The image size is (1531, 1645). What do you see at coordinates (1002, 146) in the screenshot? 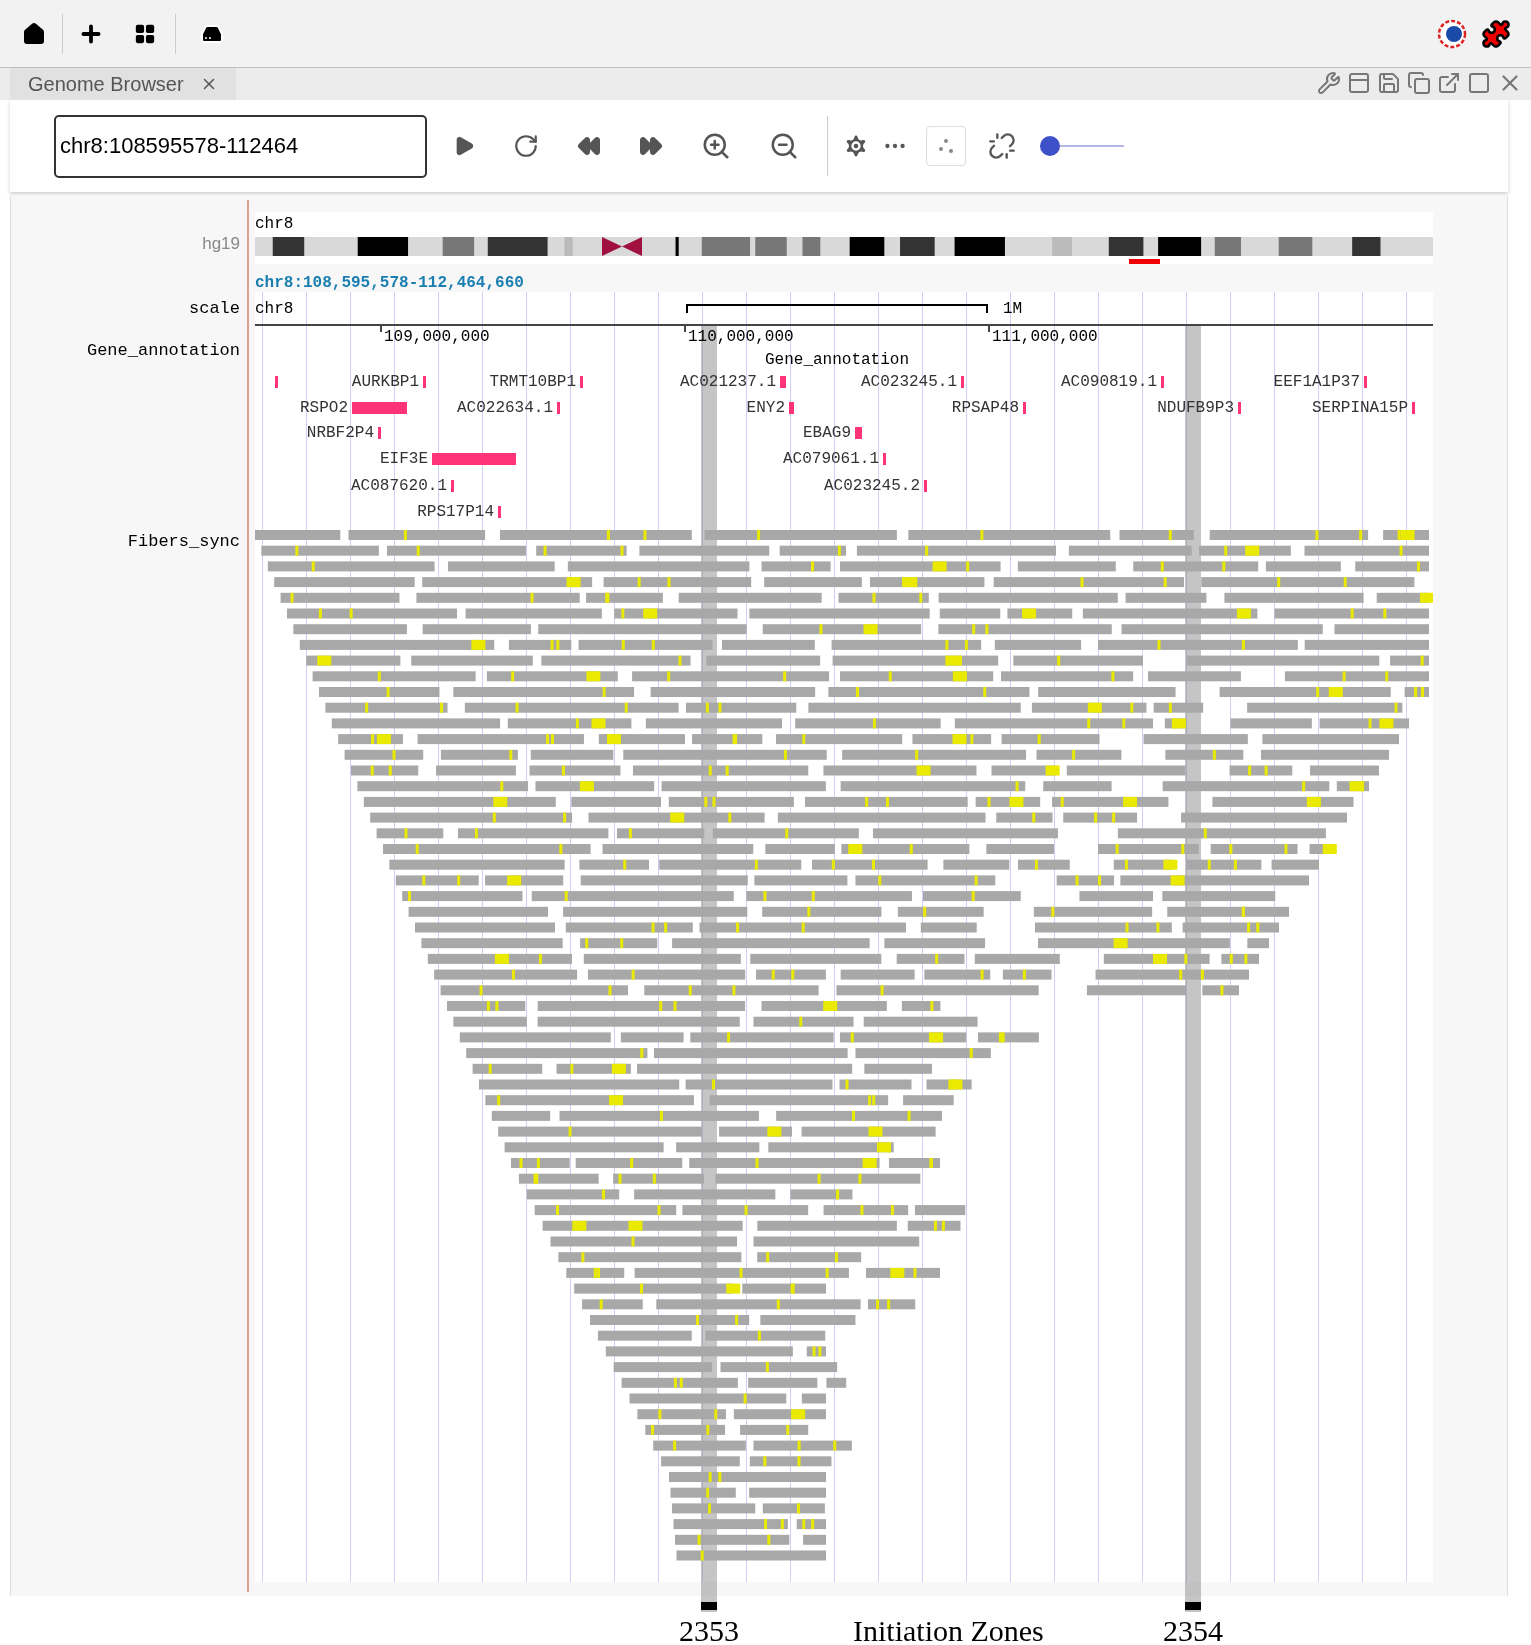
I see `unlink-icon` at bounding box center [1002, 146].